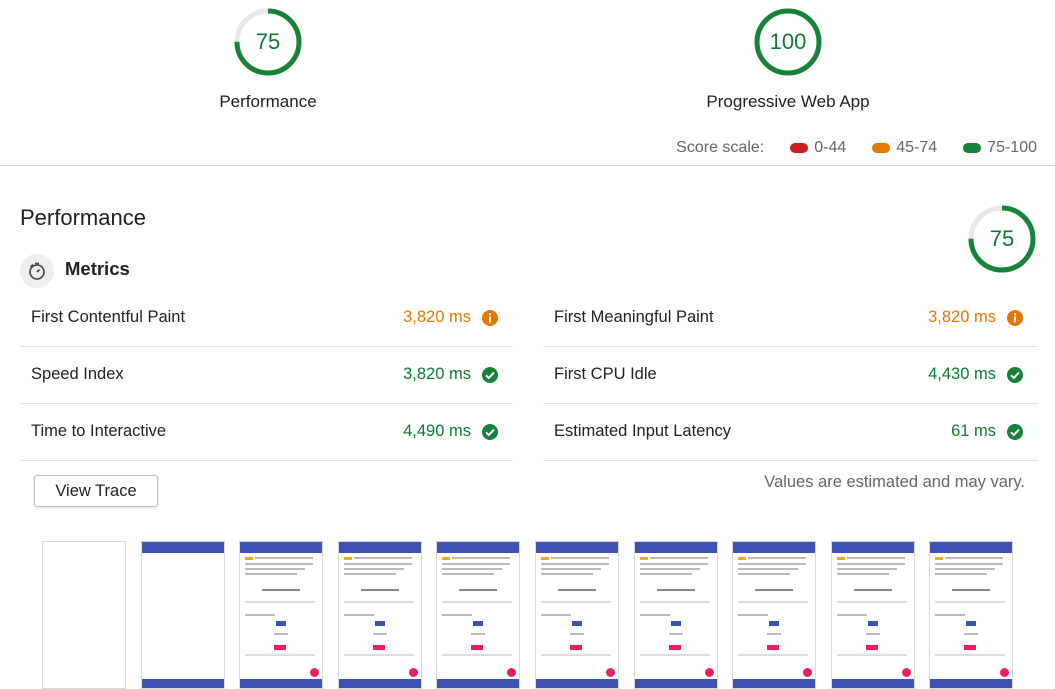  I want to click on metric-name: Estimated Input Latency, so click(643, 431).